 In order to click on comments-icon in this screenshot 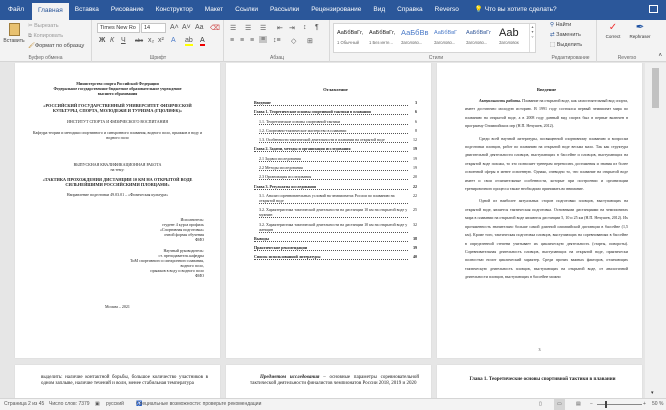, I will do `click(653, 9)`.